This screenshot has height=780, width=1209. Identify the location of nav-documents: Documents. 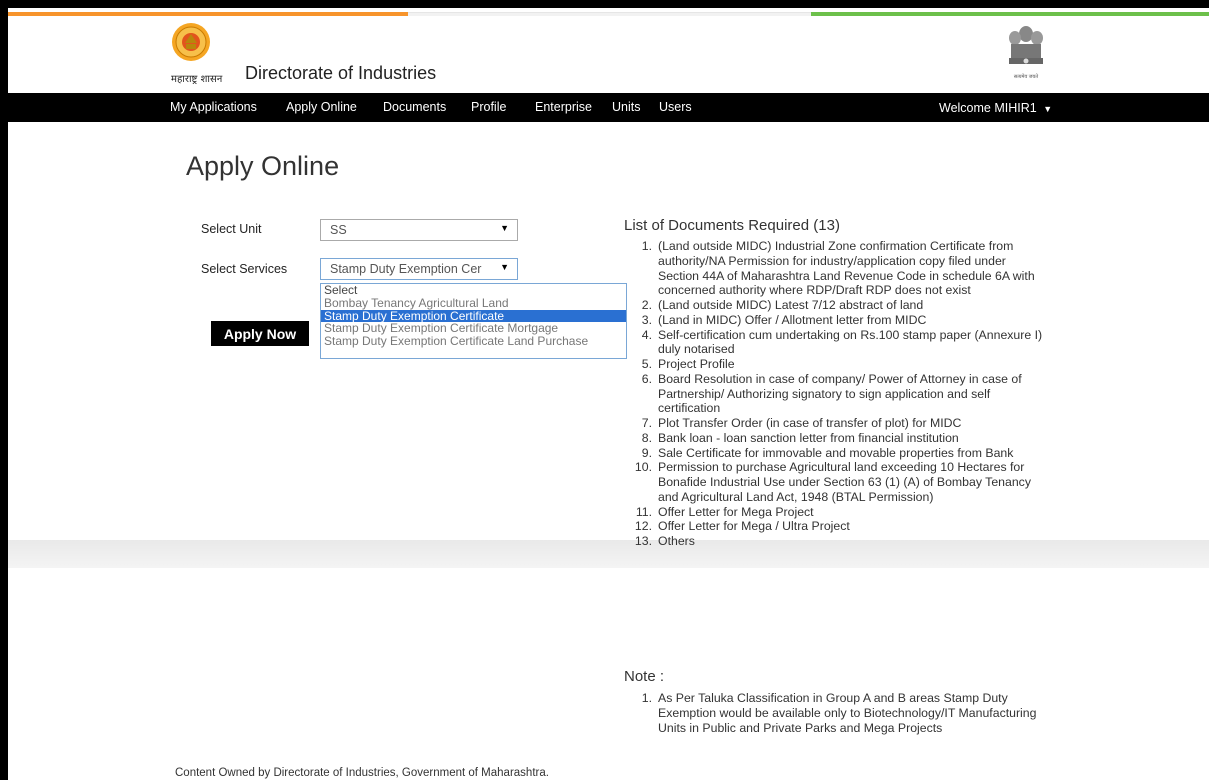
(414, 107).